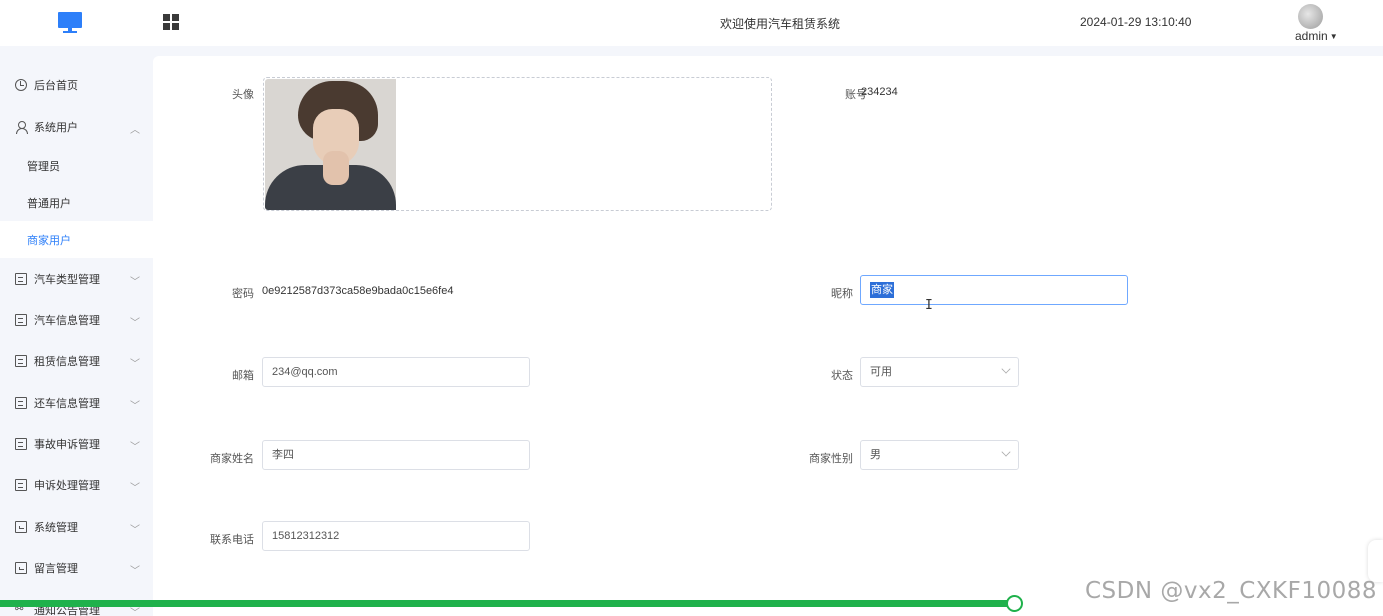 This screenshot has height=616, width=1383. I want to click on sidebar-item-car-type: 汽车类型管理 ﹀, so click(76, 279).